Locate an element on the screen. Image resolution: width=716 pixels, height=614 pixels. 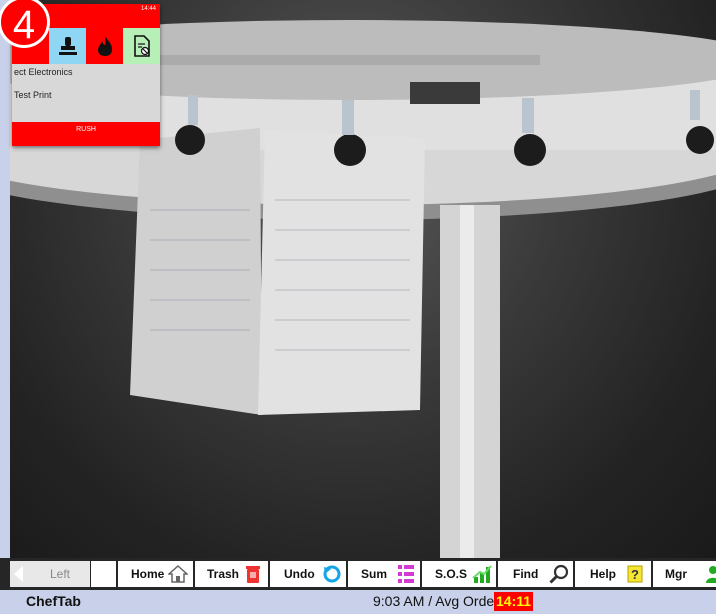
sum-button: Sum is located at coordinates (384, 574).